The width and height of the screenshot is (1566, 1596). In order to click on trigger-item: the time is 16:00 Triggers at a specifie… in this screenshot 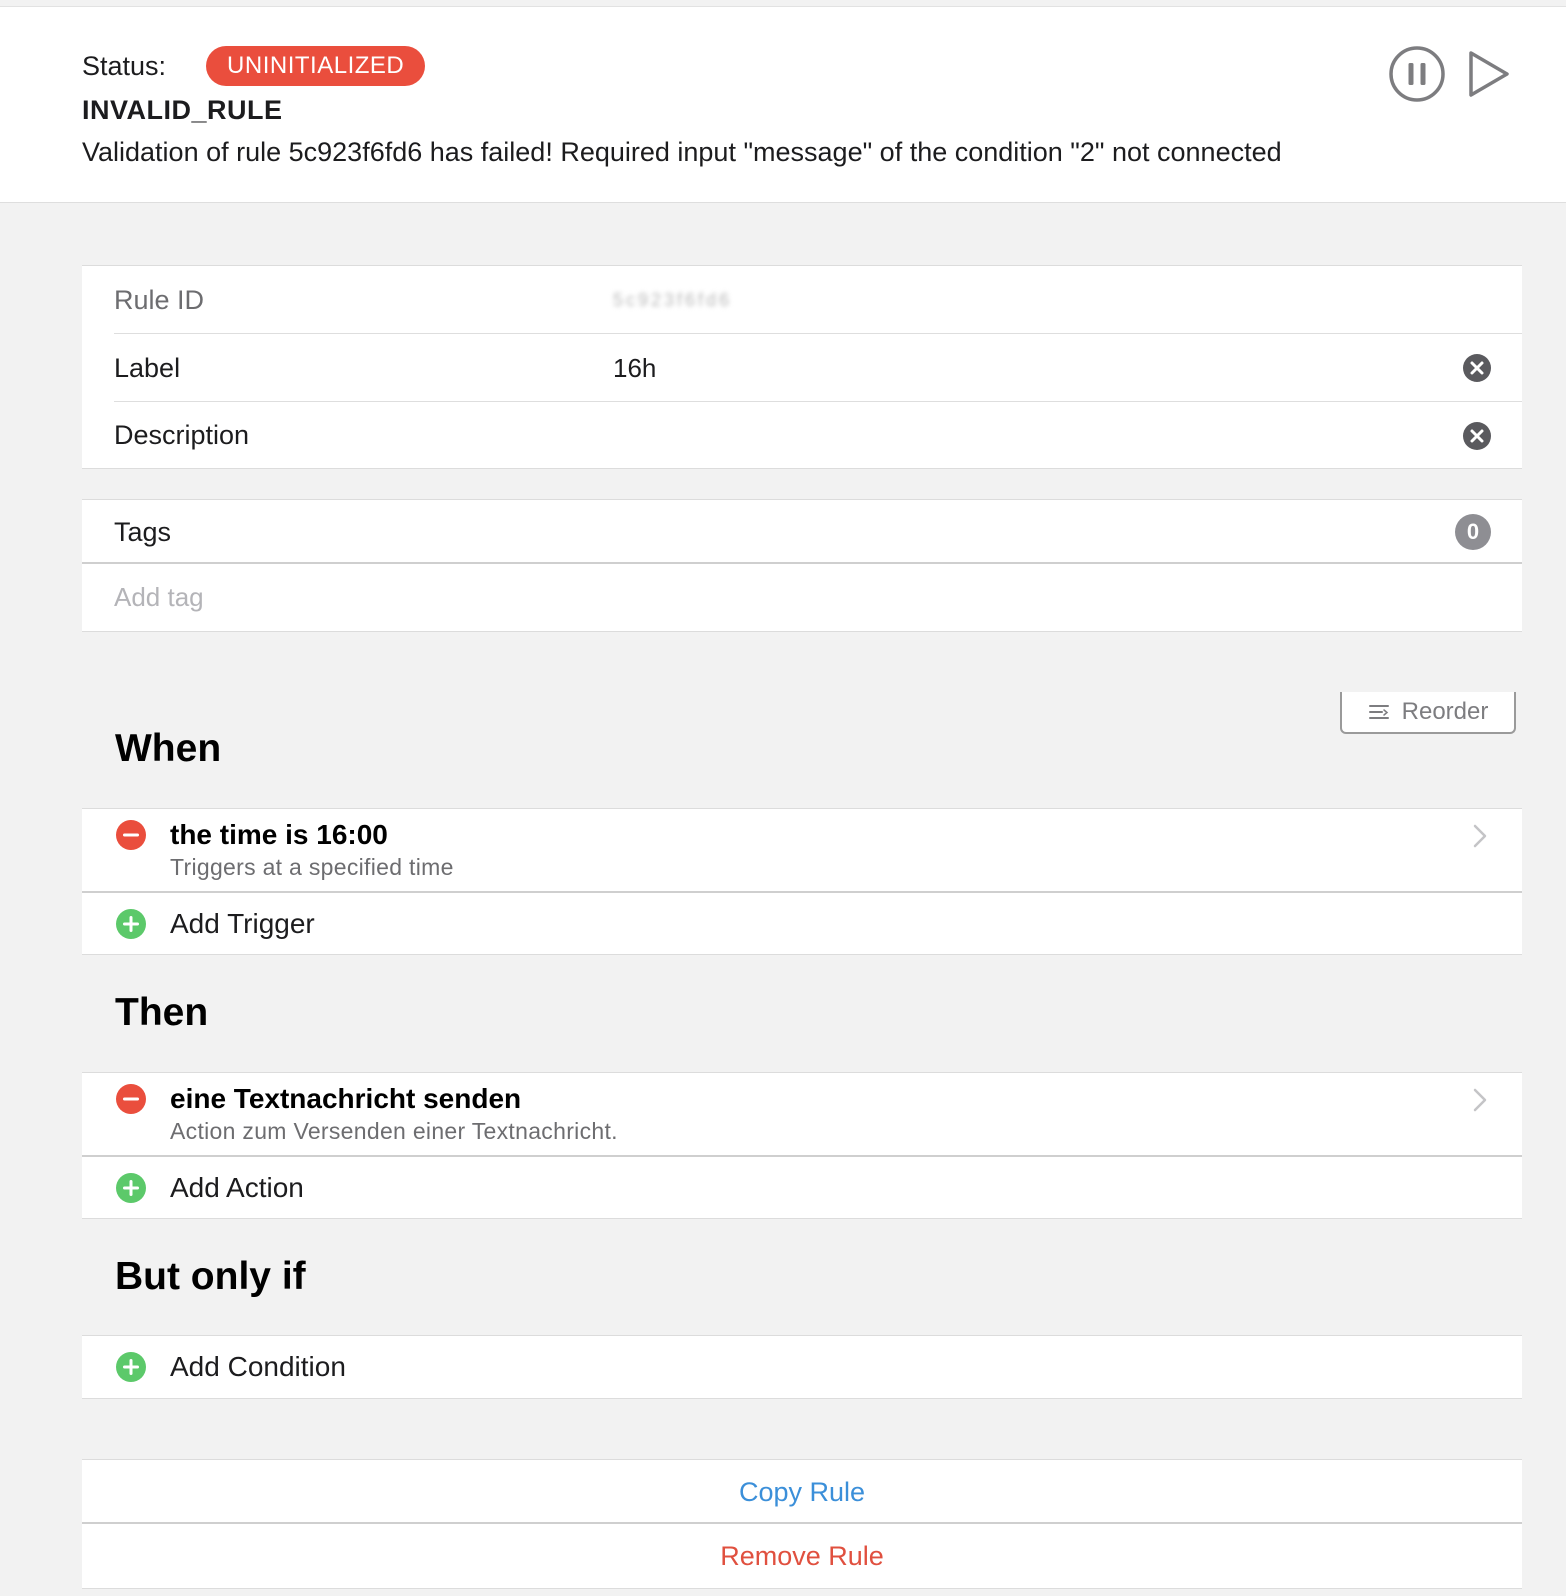, I will do `click(802, 851)`.